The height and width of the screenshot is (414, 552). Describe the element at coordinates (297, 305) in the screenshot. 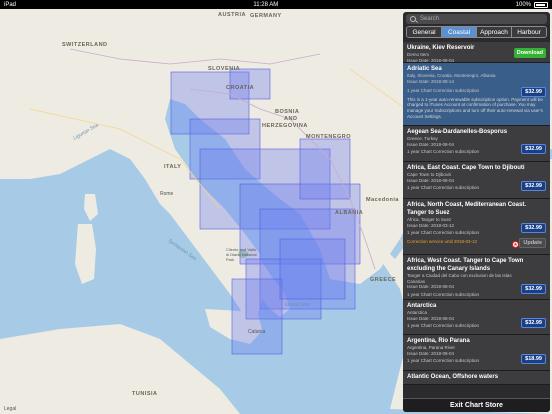

I see `label-ionian-sea: Ionian Sea` at that location.